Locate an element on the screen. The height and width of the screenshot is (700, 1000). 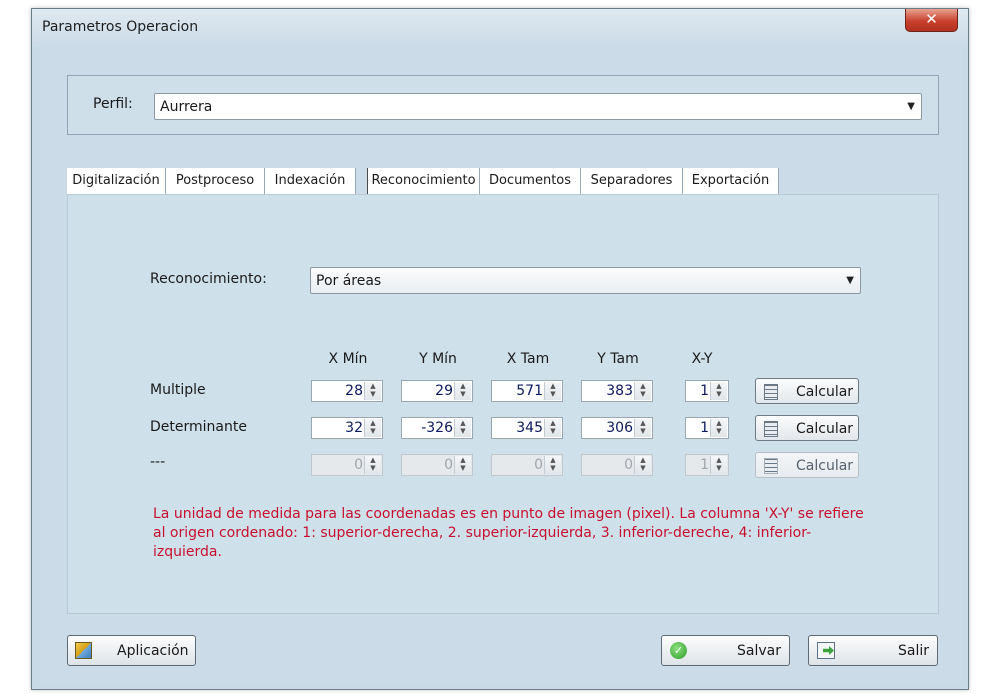
determinante-xtam-spinner: 345 ▲ ▼ is located at coordinates (527, 428).